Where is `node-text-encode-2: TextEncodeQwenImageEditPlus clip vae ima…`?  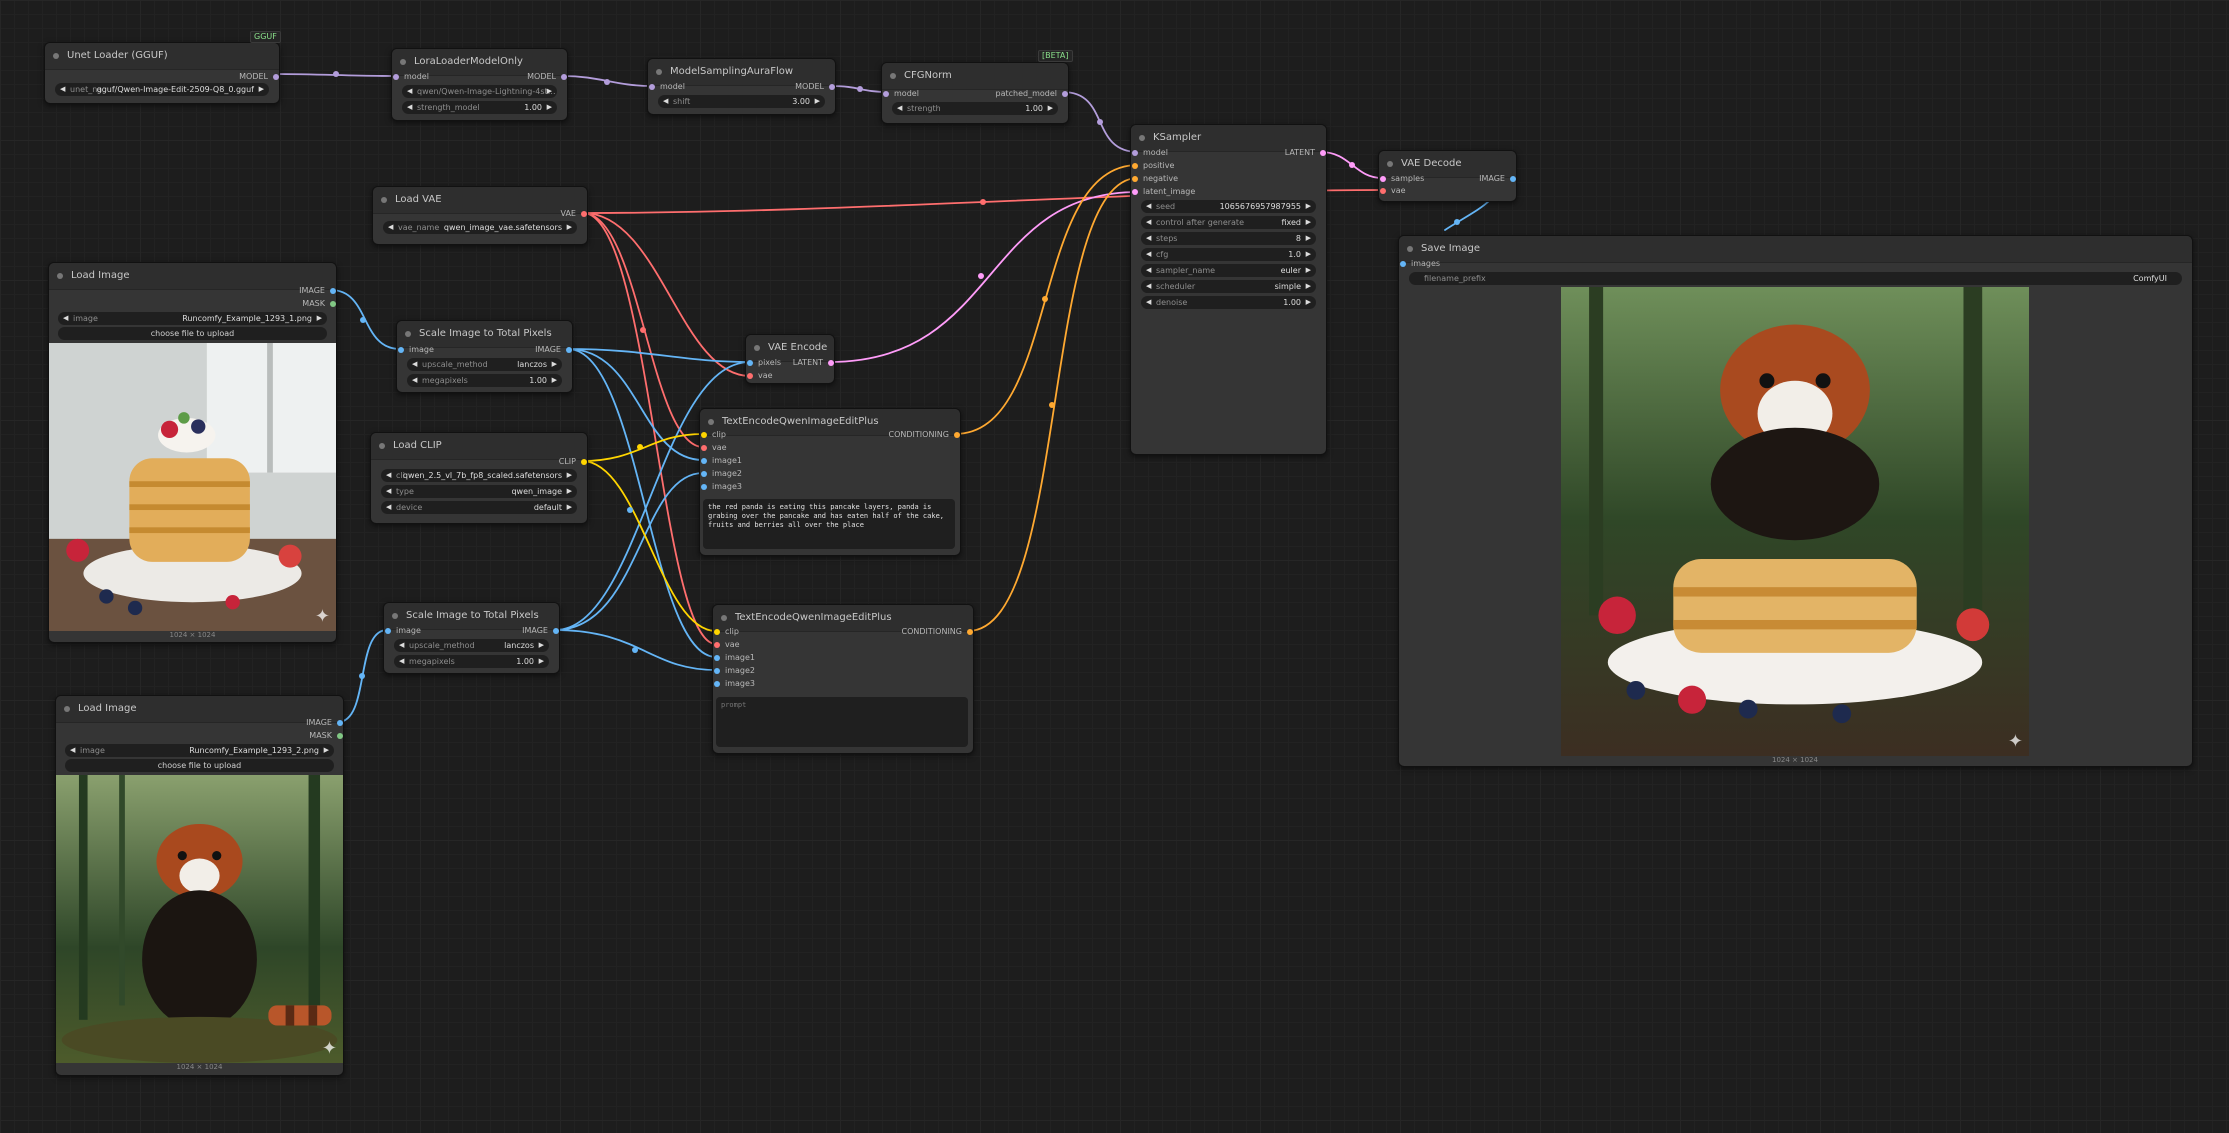
node-text-encode-2: TextEncodeQwenImageEditPlus clip vae ima… is located at coordinates (843, 679).